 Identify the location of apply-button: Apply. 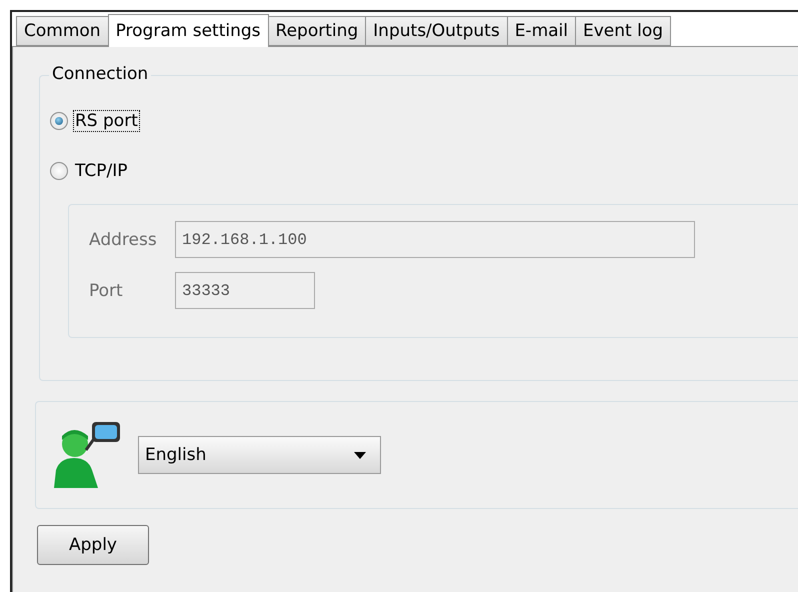
(93, 545).